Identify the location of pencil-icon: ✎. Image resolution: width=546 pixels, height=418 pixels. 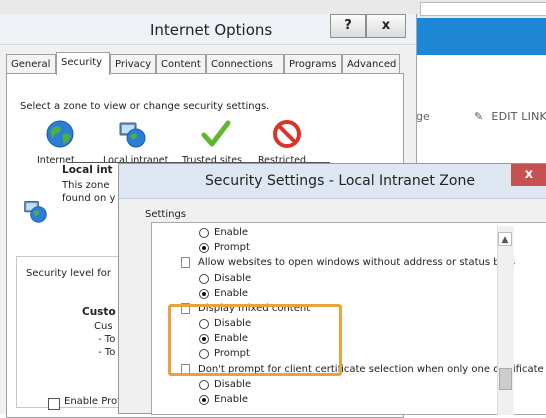
(479, 116).